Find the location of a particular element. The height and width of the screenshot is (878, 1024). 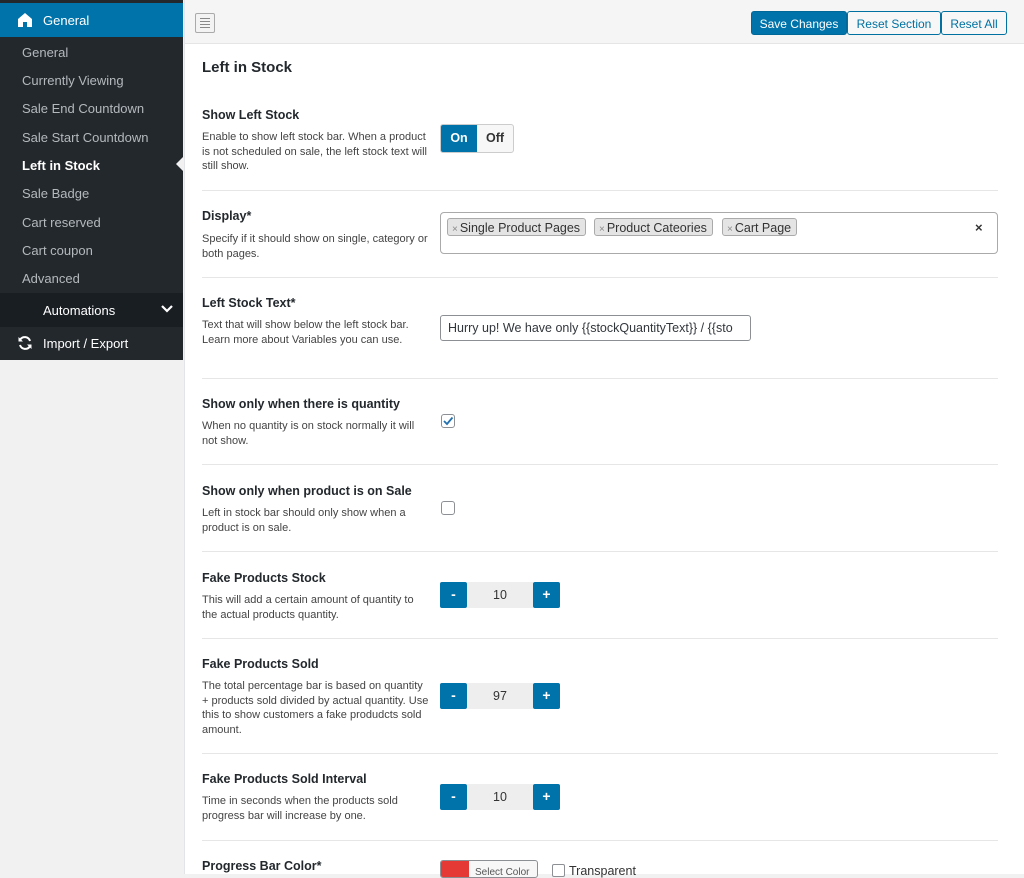

sidebar-item-general: General is located at coordinates (45, 52).